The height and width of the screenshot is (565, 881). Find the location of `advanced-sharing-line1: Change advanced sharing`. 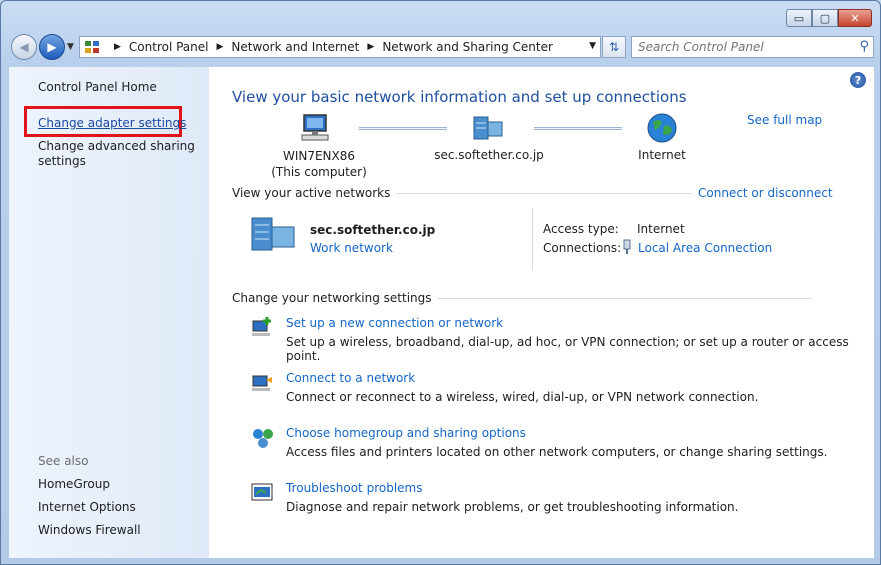

advanced-sharing-line1: Change advanced sharing is located at coordinates (116, 146).